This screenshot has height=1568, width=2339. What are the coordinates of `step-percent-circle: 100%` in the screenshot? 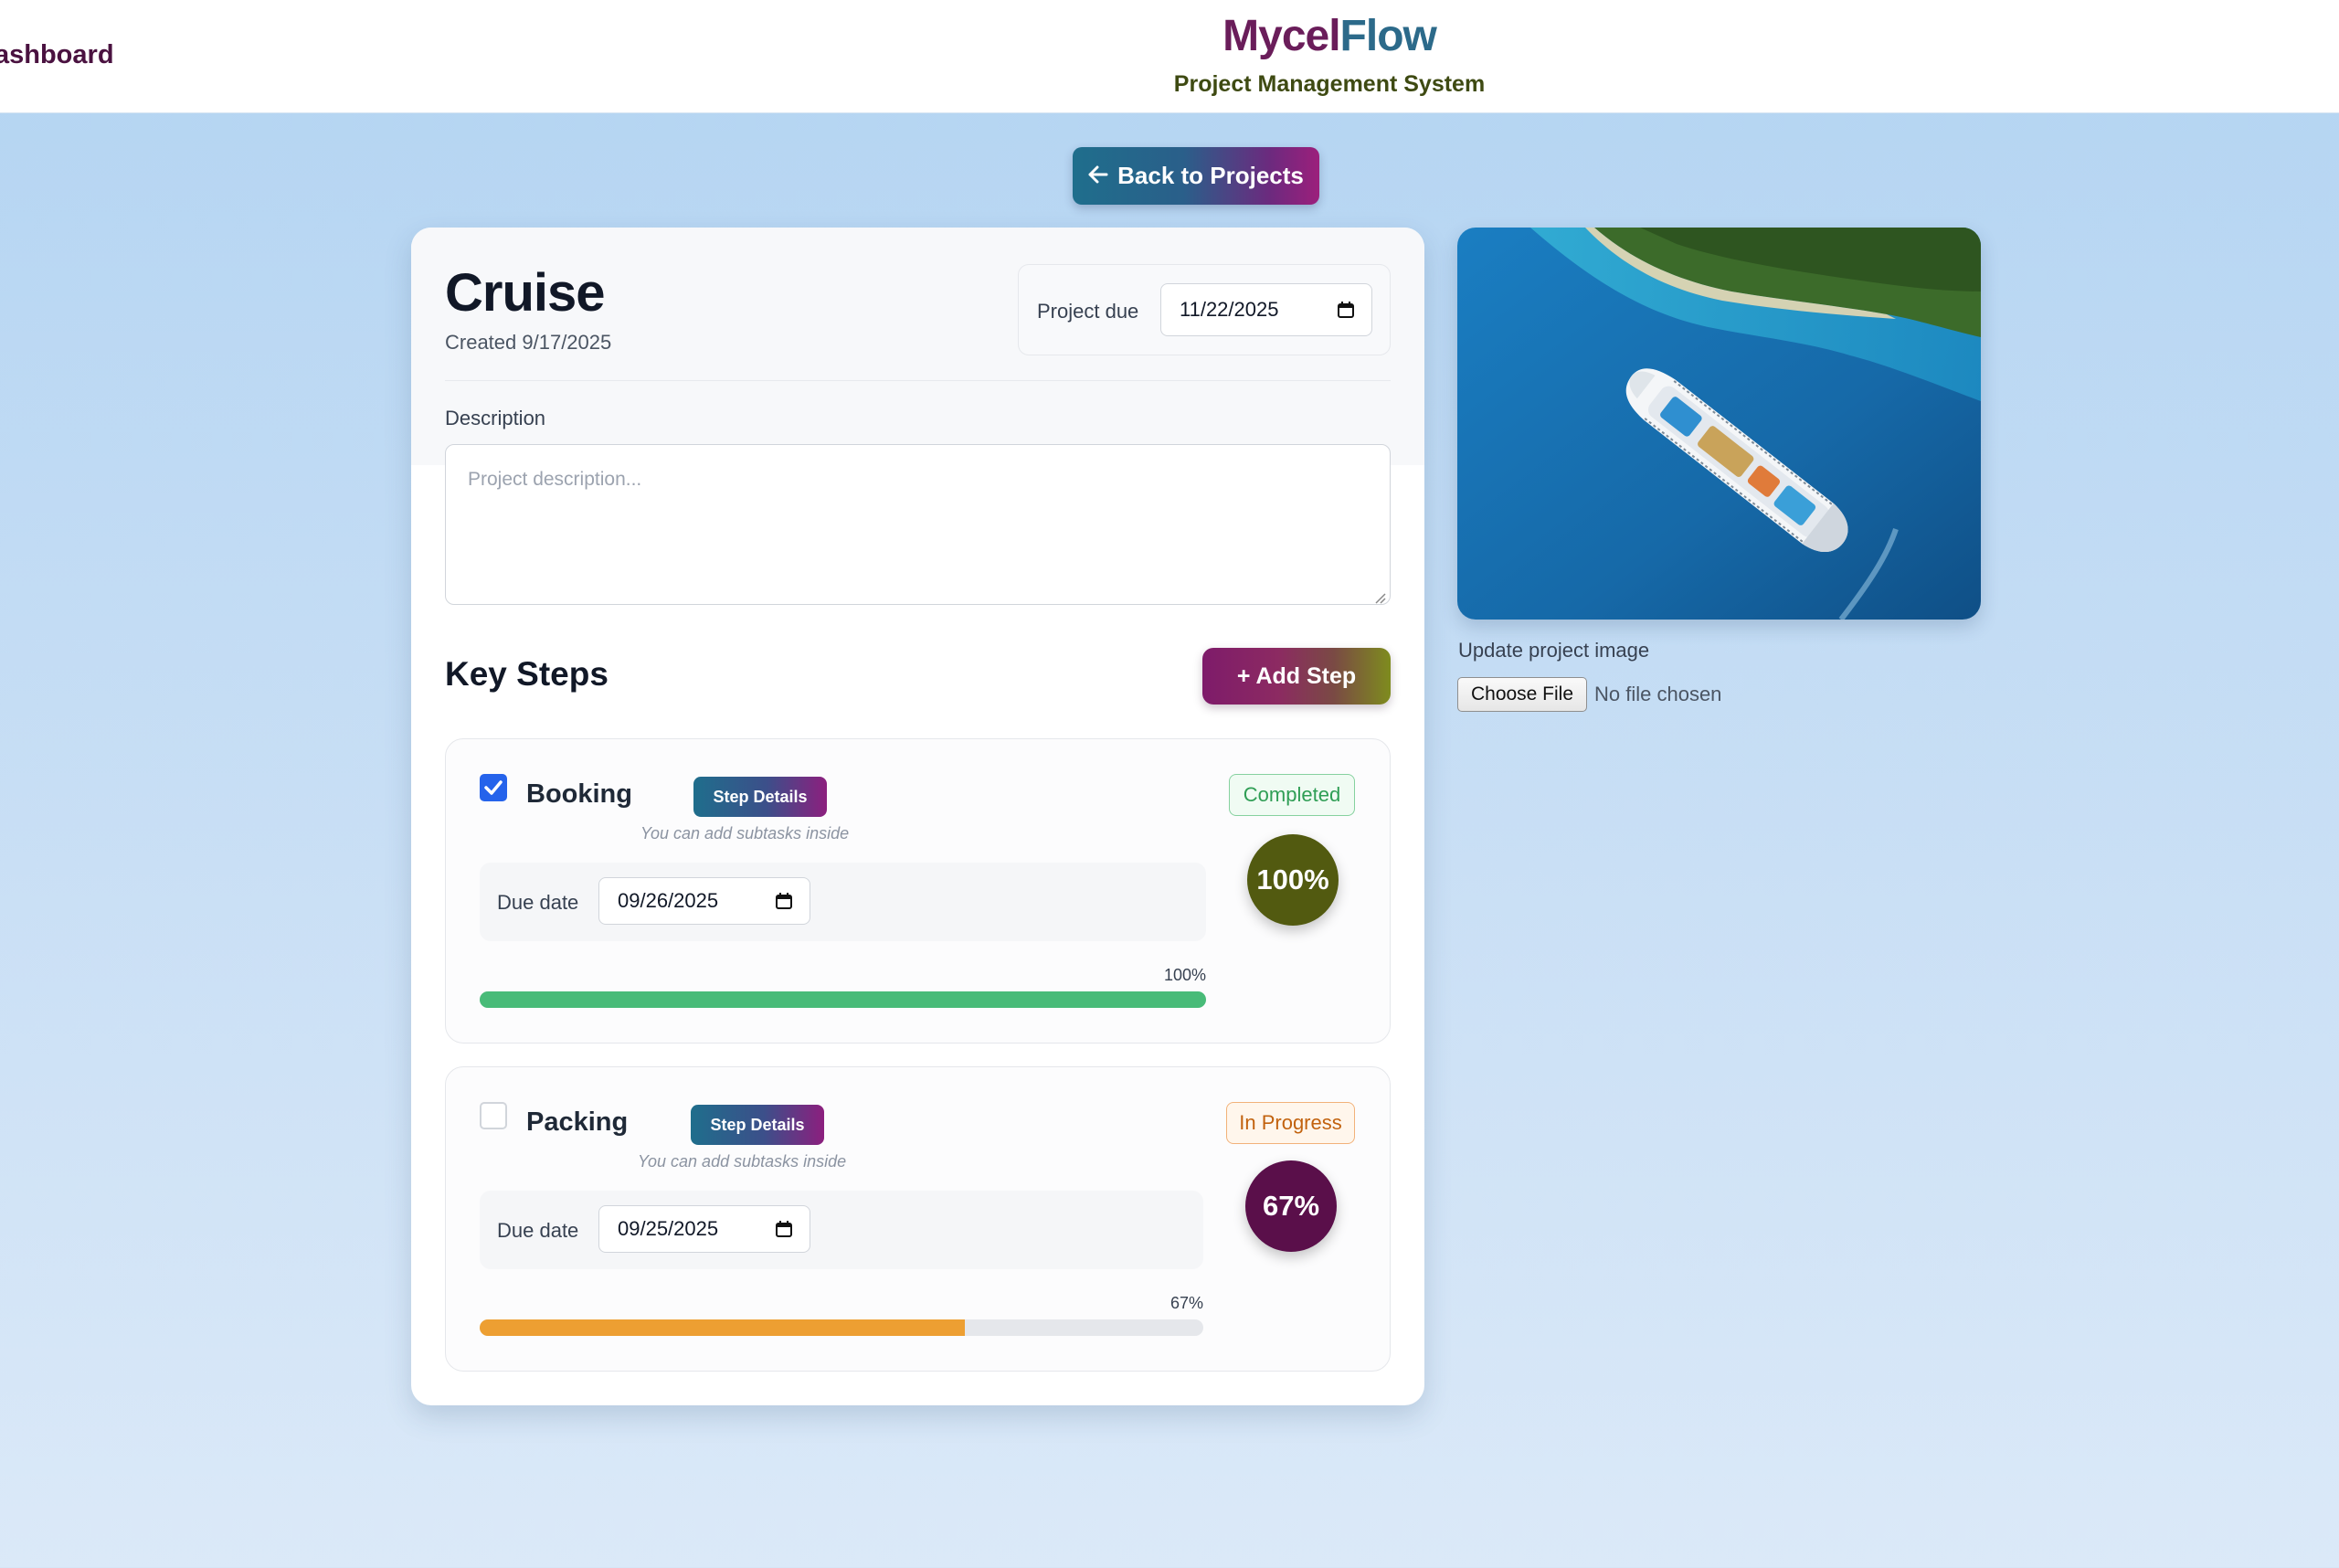 It's located at (1293, 880).